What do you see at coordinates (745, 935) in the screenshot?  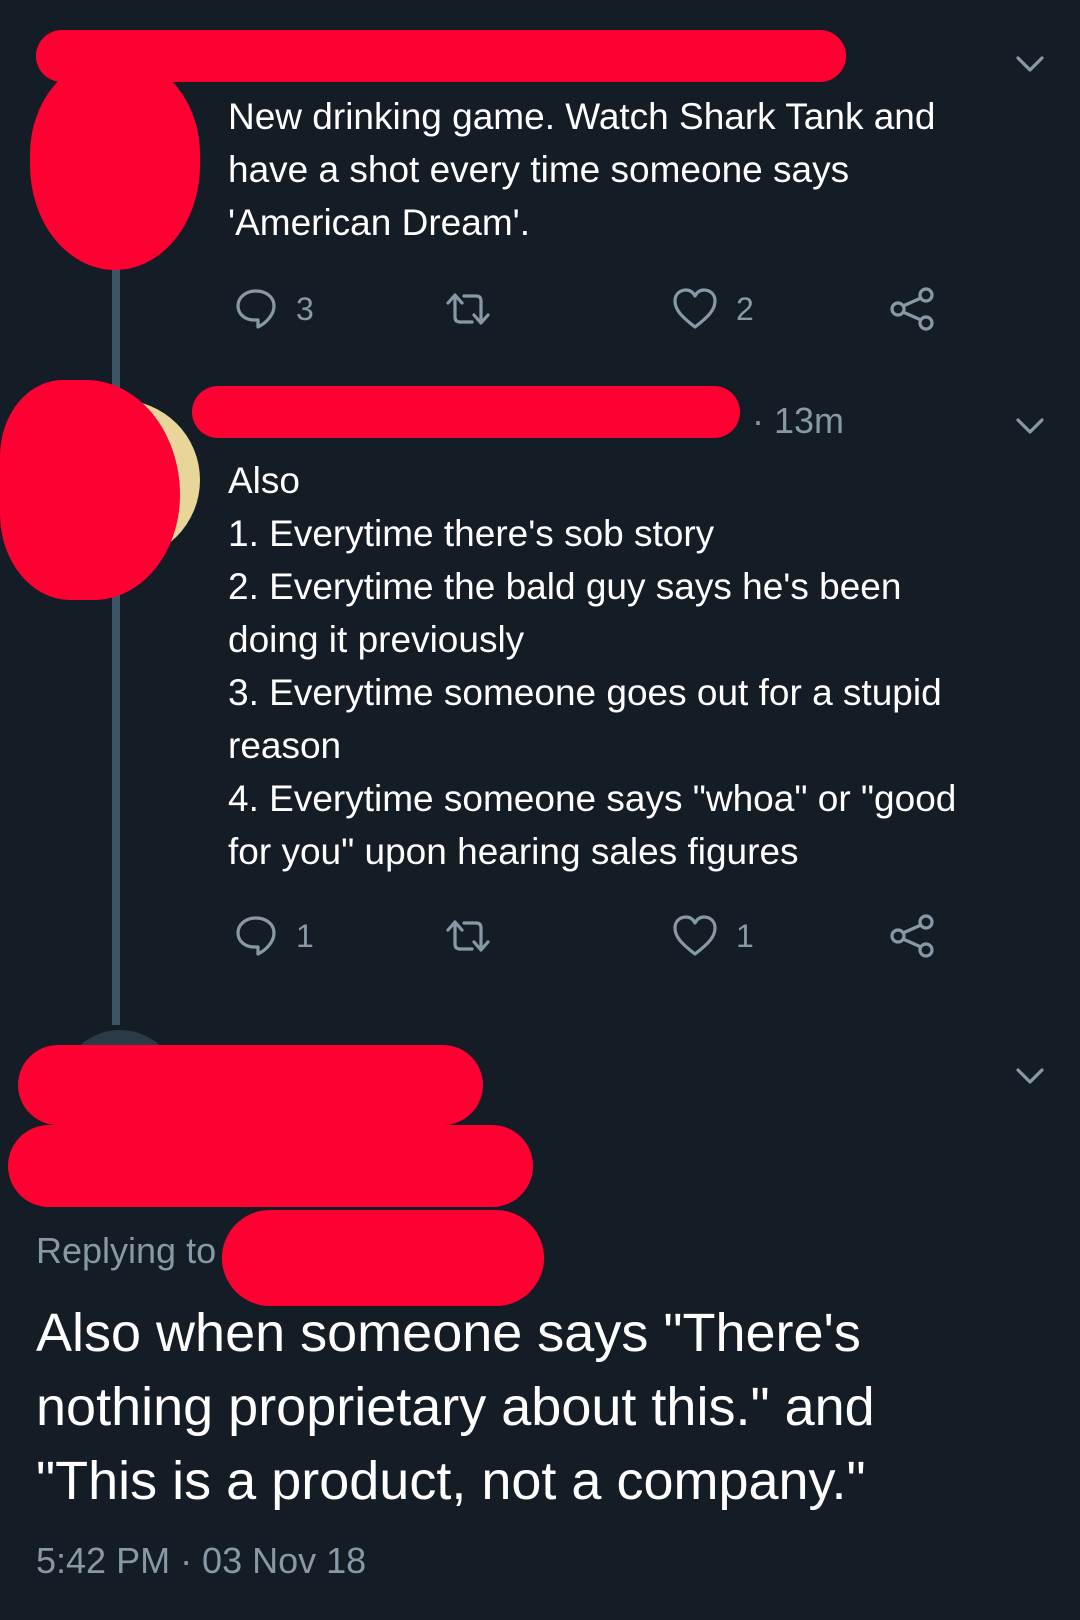 I see `like-count: 1` at bounding box center [745, 935].